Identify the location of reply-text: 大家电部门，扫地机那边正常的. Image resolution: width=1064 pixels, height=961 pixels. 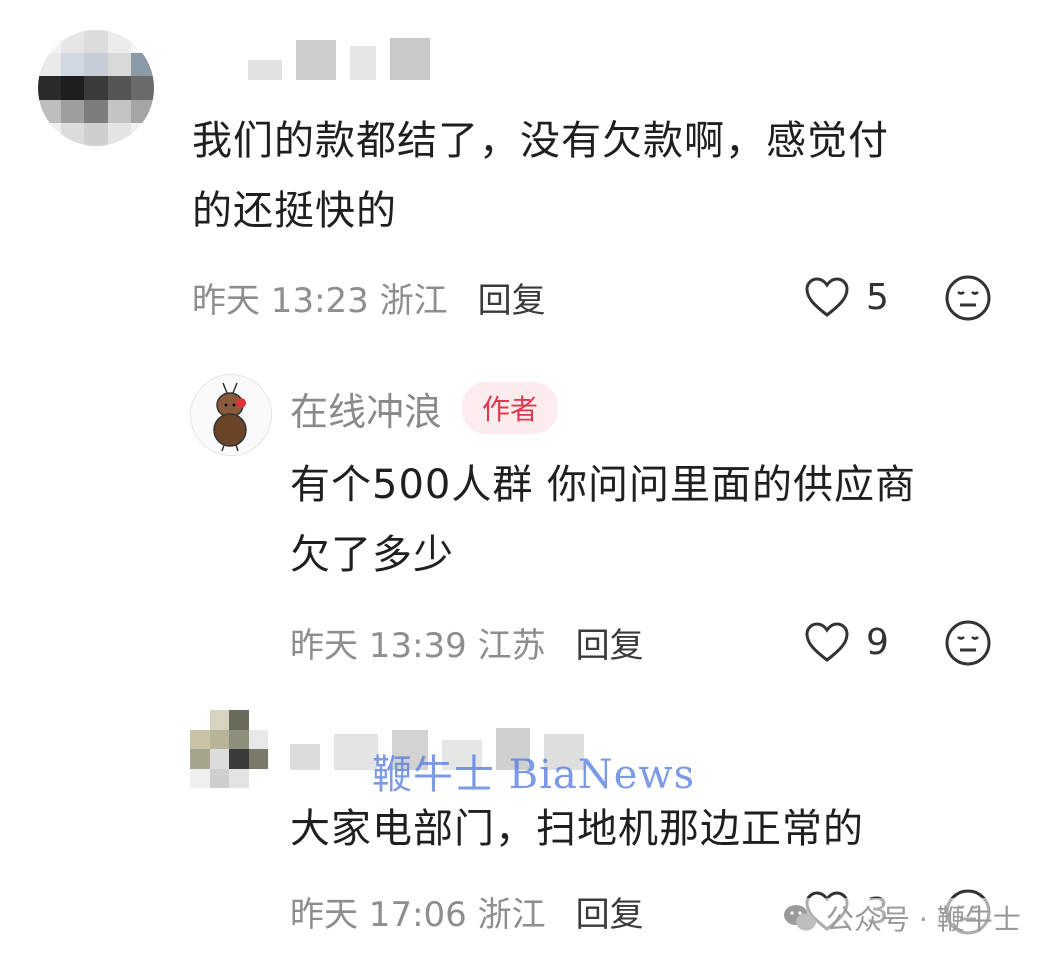
(577, 829).